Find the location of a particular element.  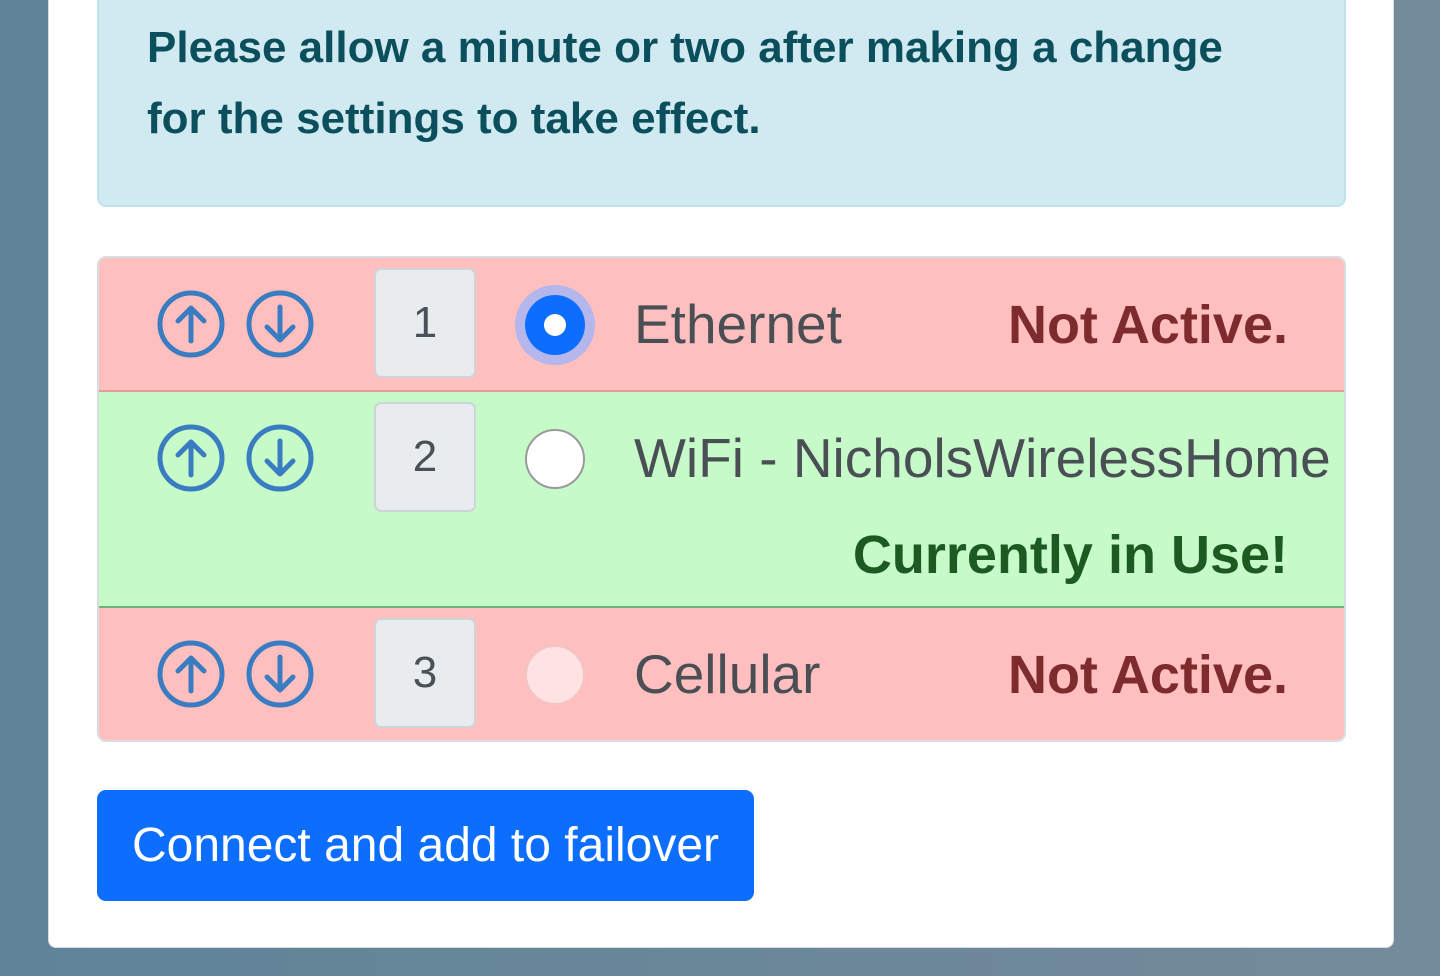

connection-name: WiFi - NicholsWirelessHome is located at coordinates (982, 458).